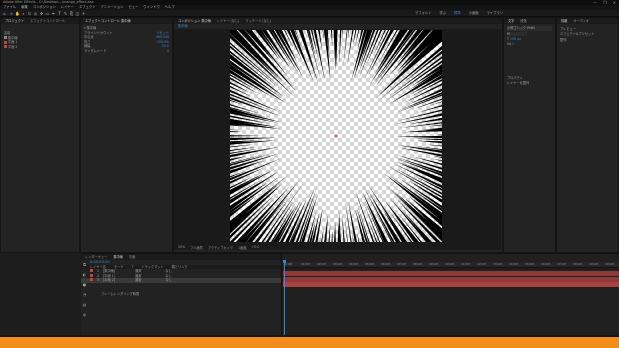  I want to click on workspace-small-screen: 小画面, so click(474, 13).